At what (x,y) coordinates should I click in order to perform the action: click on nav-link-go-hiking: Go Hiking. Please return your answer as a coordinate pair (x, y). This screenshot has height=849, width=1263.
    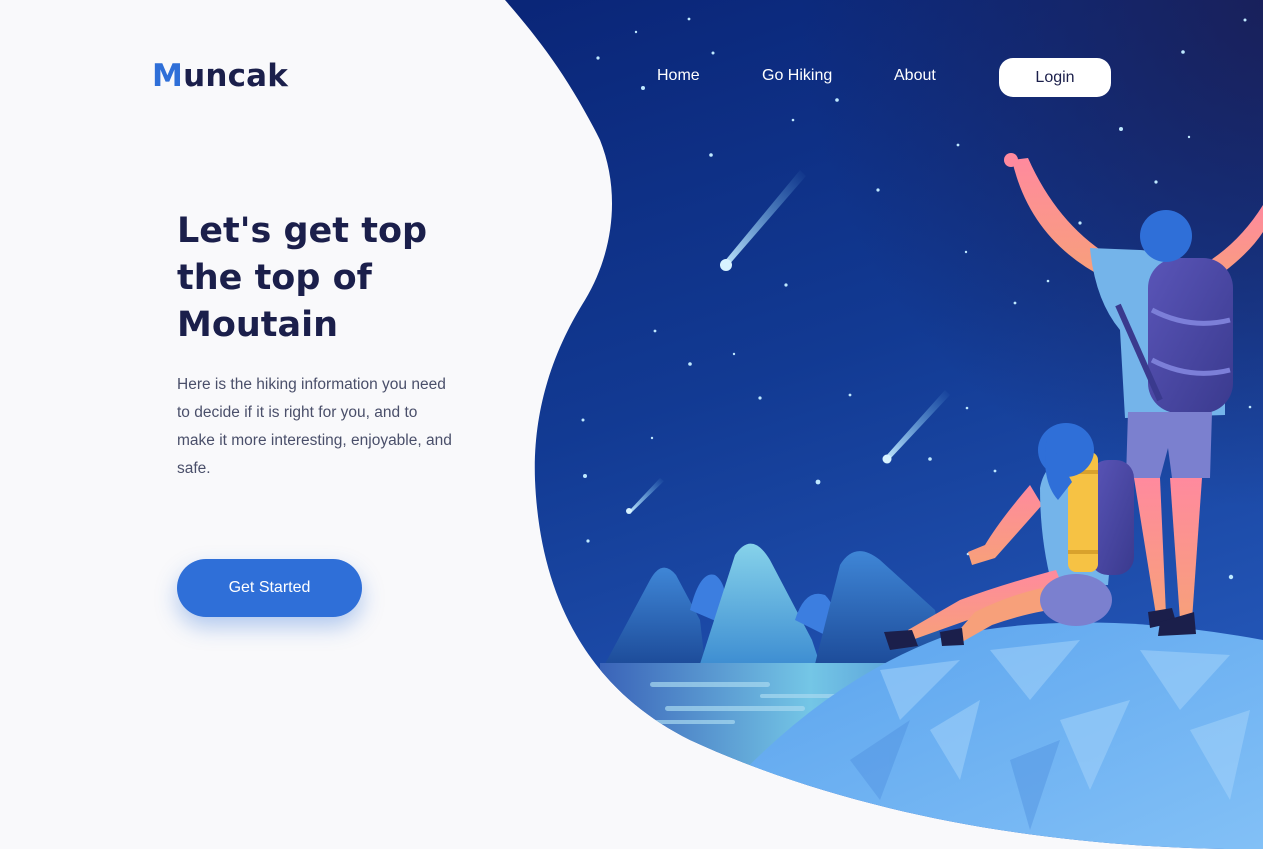
    Looking at the image, I should click on (797, 76).